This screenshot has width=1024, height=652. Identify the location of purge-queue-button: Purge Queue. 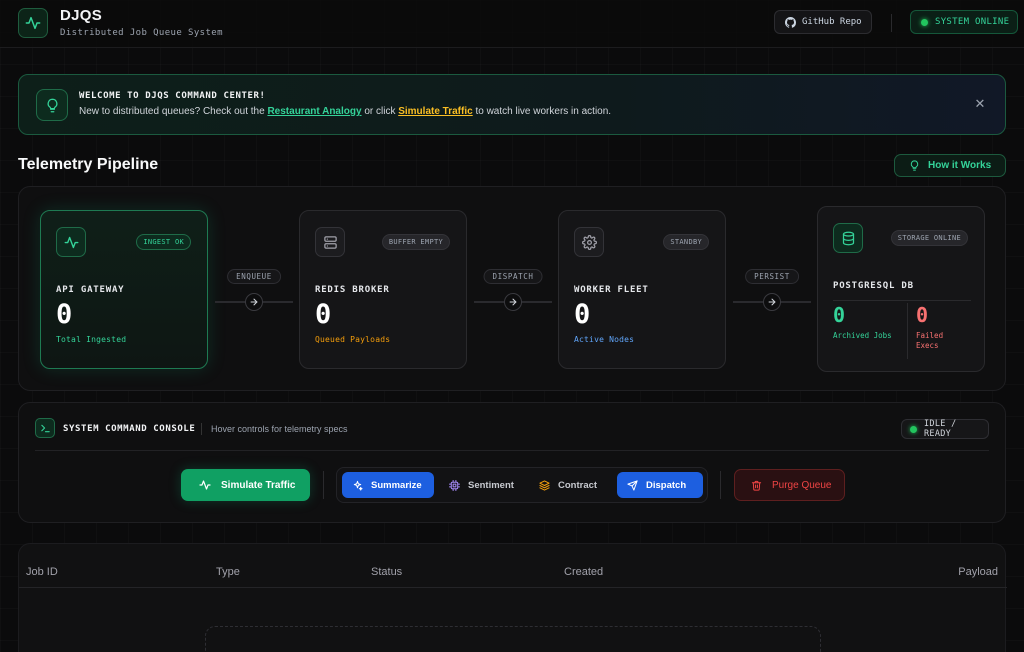
(789, 485).